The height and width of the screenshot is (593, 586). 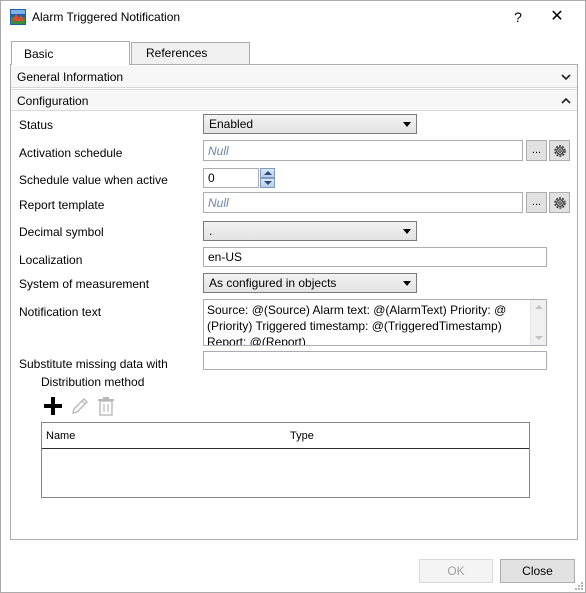 What do you see at coordinates (256, 340) in the screenshot?
I see `notification-text-line: Report: @(Report)` at bounding box center [256, 340].